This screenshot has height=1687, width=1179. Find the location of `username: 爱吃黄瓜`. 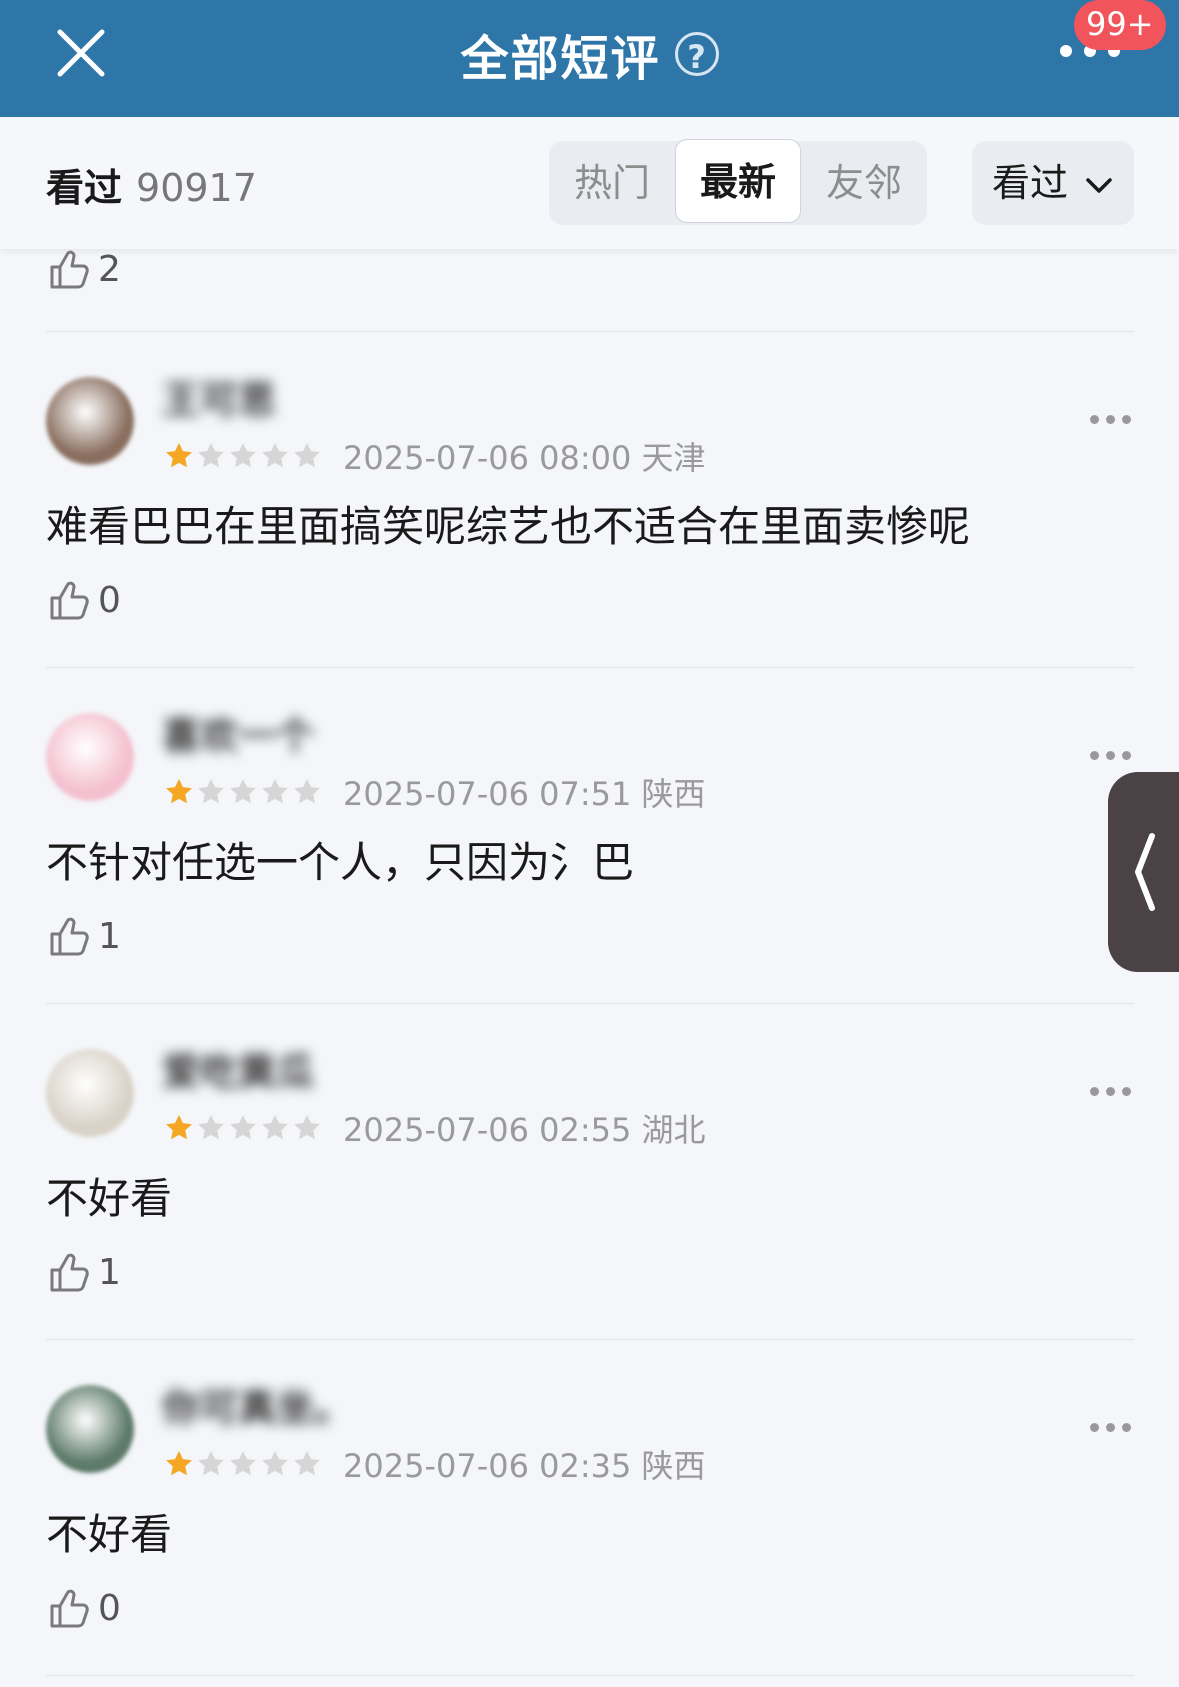

username: 爱吃黄瓜 is located at coordinates (247, 1069).